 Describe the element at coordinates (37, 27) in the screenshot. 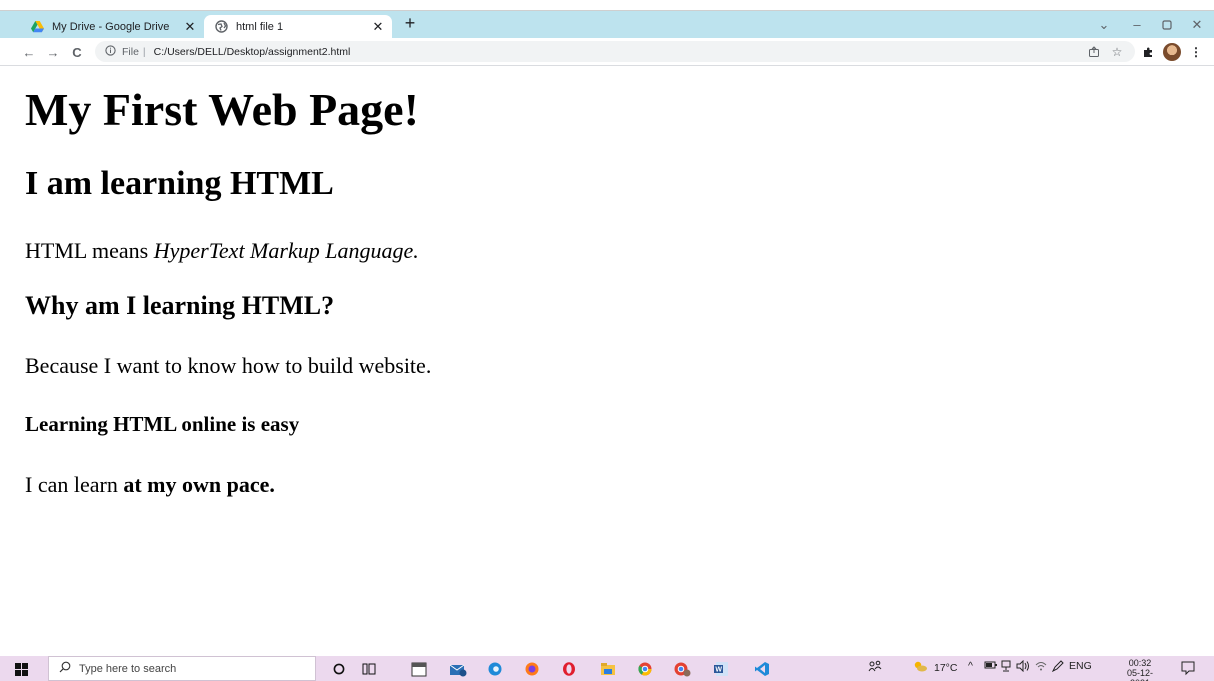

I see `google-drive-icon` at that location.